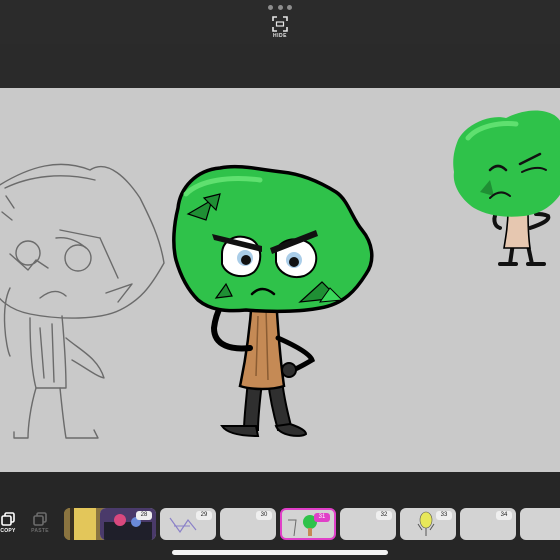  Describe the element at coordinates (128, 524) in the screenshot. I see `frame-thumbnail: 28` at that location.